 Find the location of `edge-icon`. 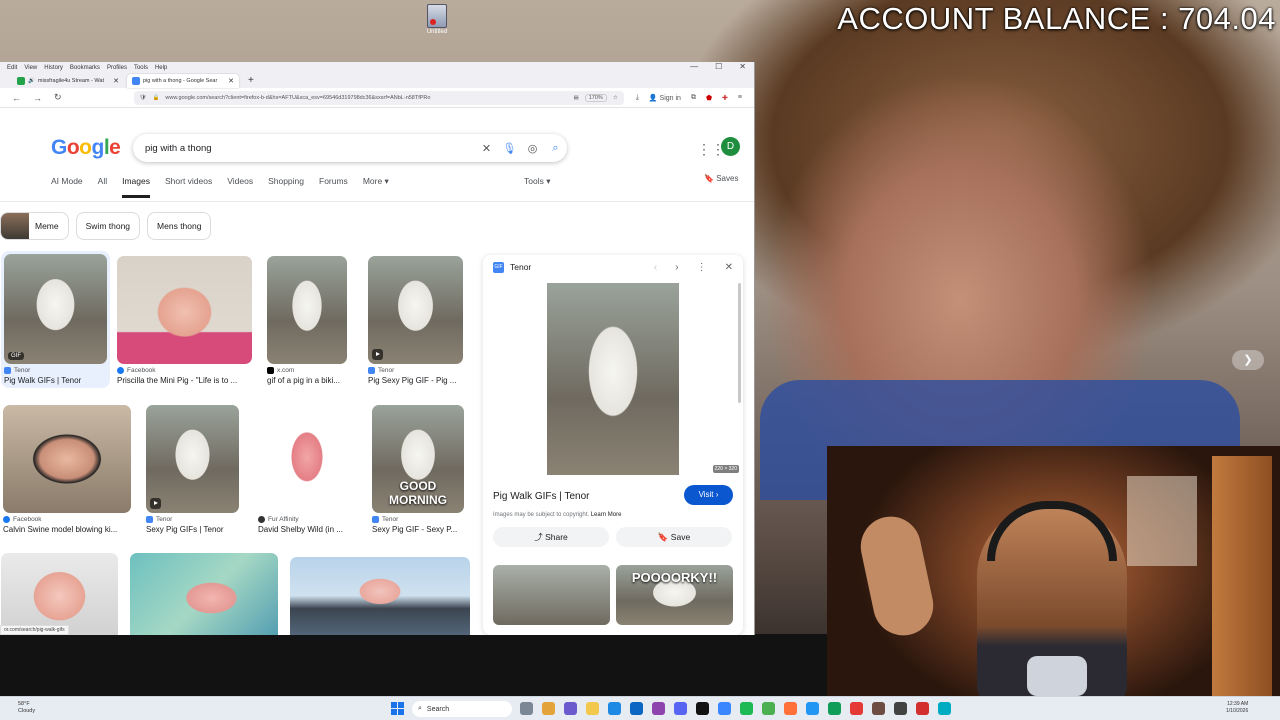

edge-icon is located at coordinates (614, 708).